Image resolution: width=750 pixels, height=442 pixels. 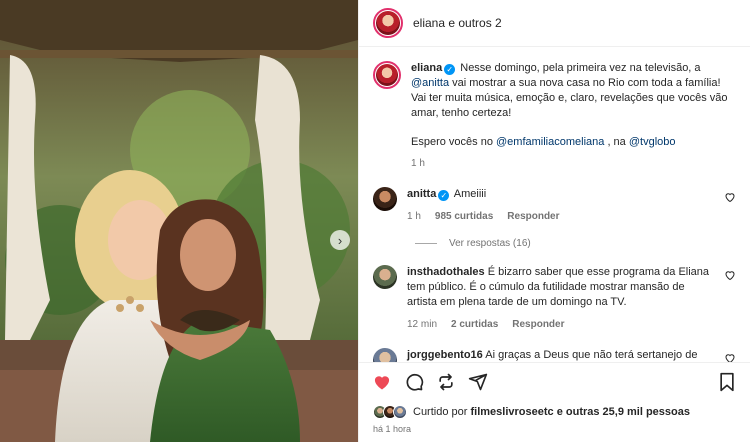 What do you see at coordinates (474, 324) in the screenshot?
I see `comment-likes: 2 curtidas` at bounding box center [474, 324].